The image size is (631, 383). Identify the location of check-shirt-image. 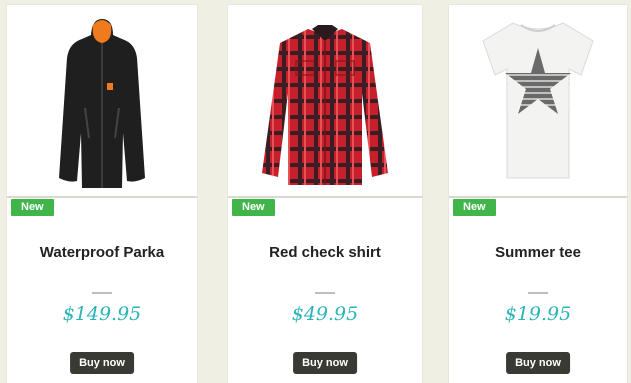
(325, 105).